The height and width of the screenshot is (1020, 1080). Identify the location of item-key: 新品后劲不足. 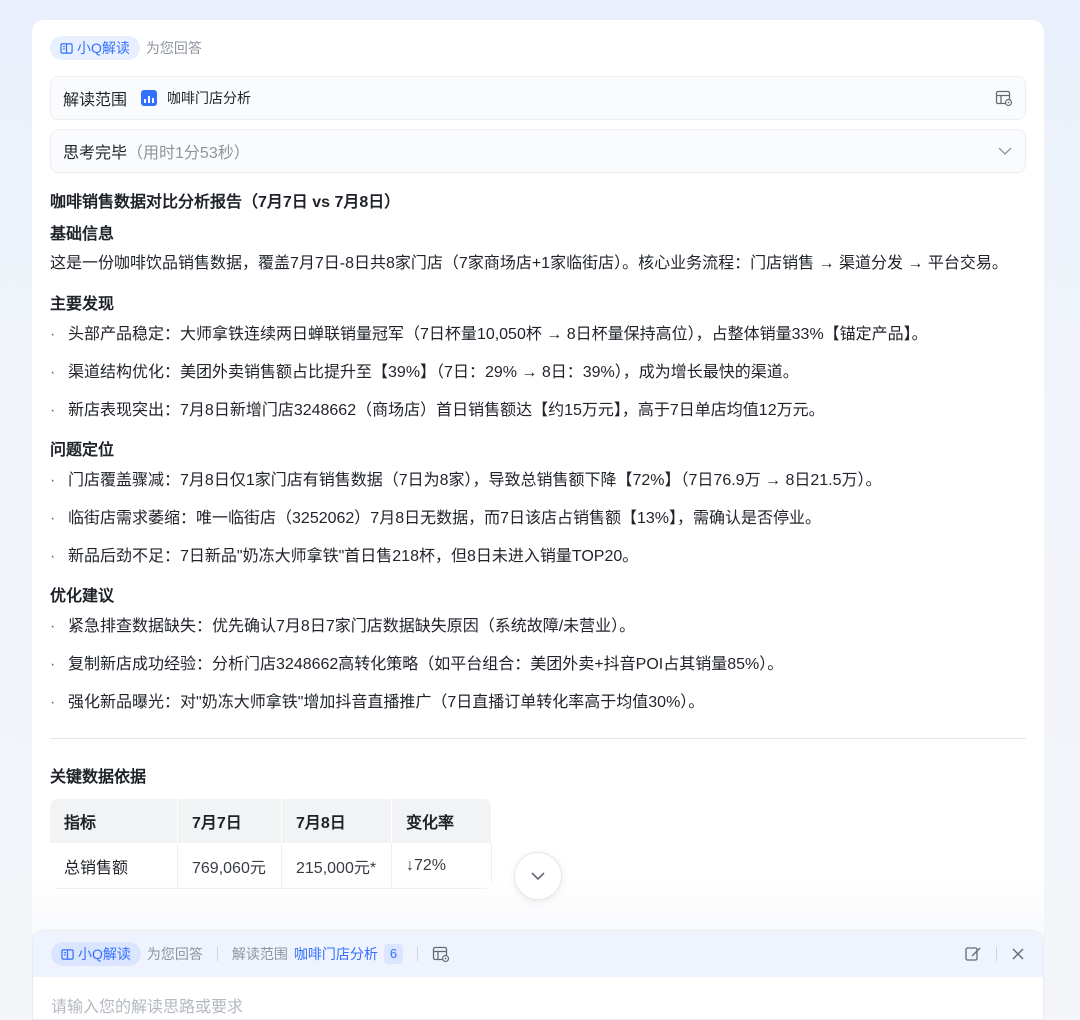
(116, 556).